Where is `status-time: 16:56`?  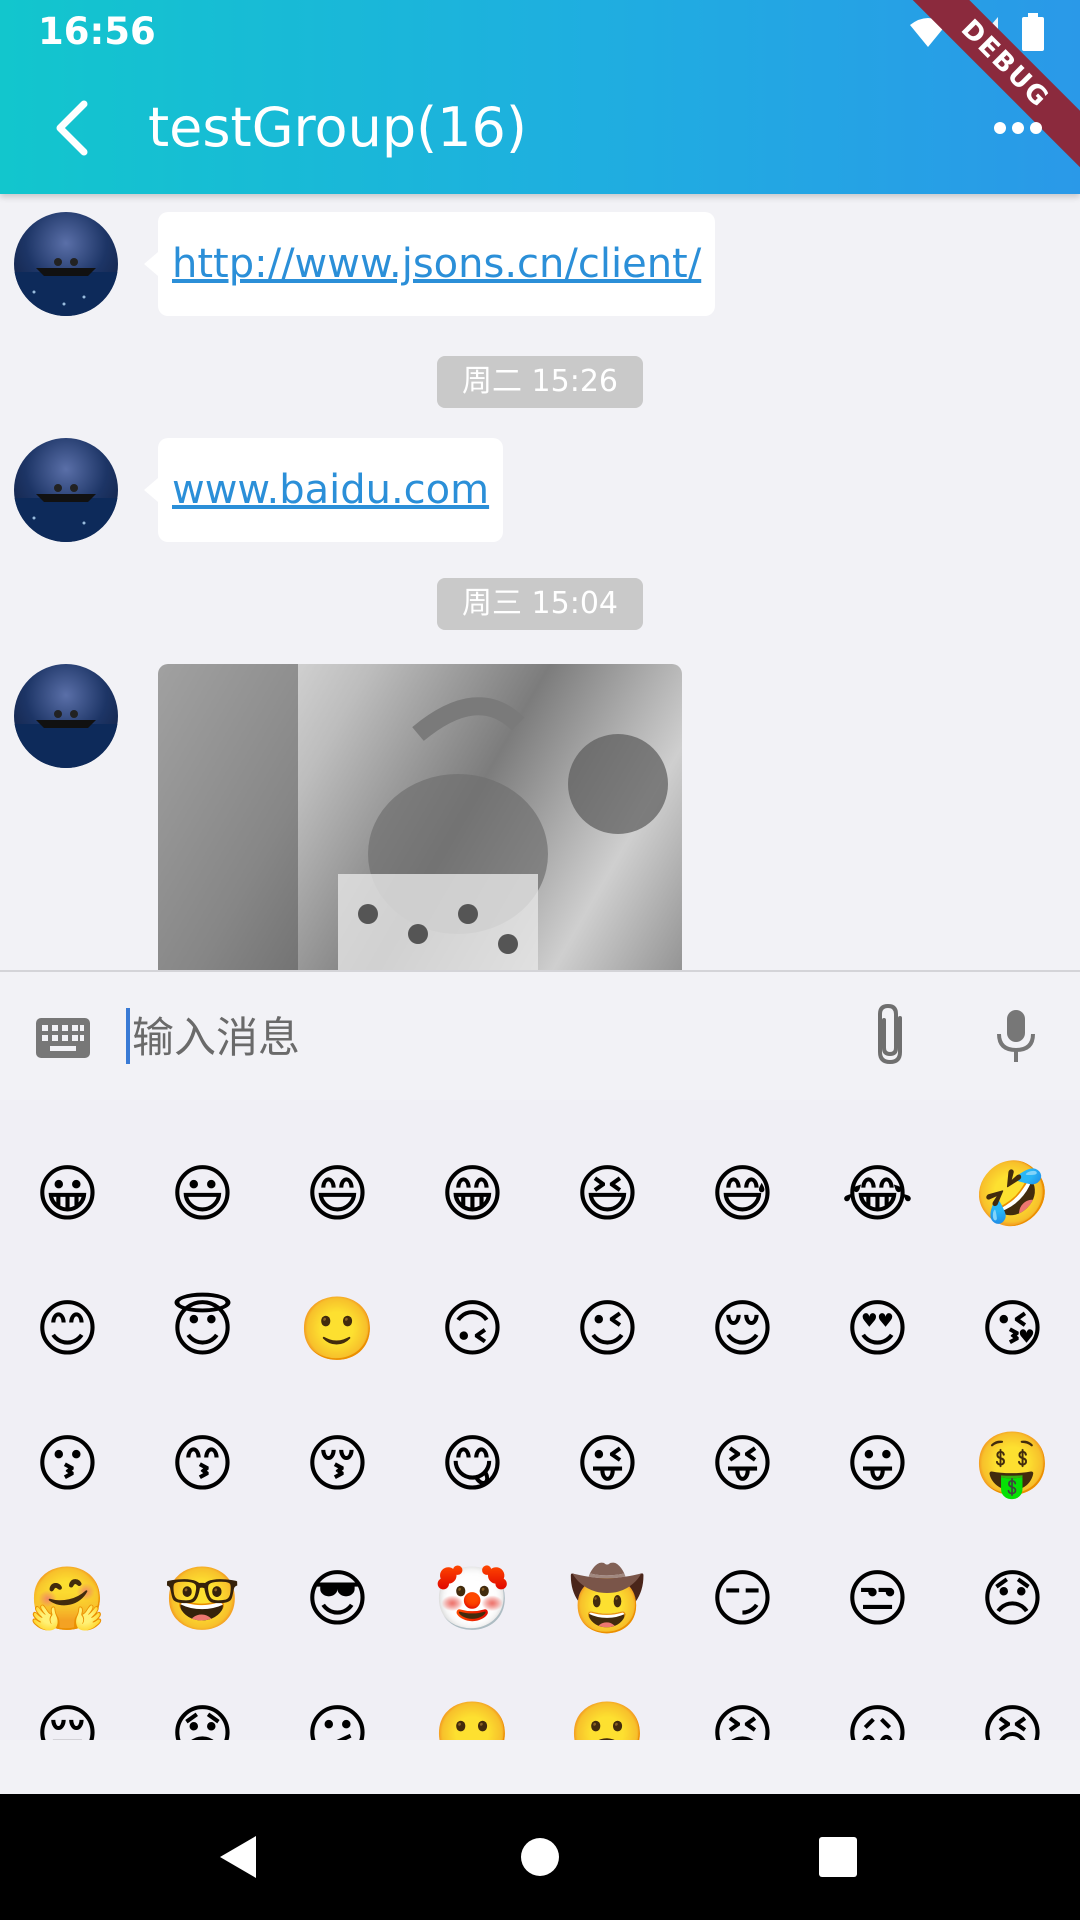 status-time: 16:56 is located at coordinates (97, 31).